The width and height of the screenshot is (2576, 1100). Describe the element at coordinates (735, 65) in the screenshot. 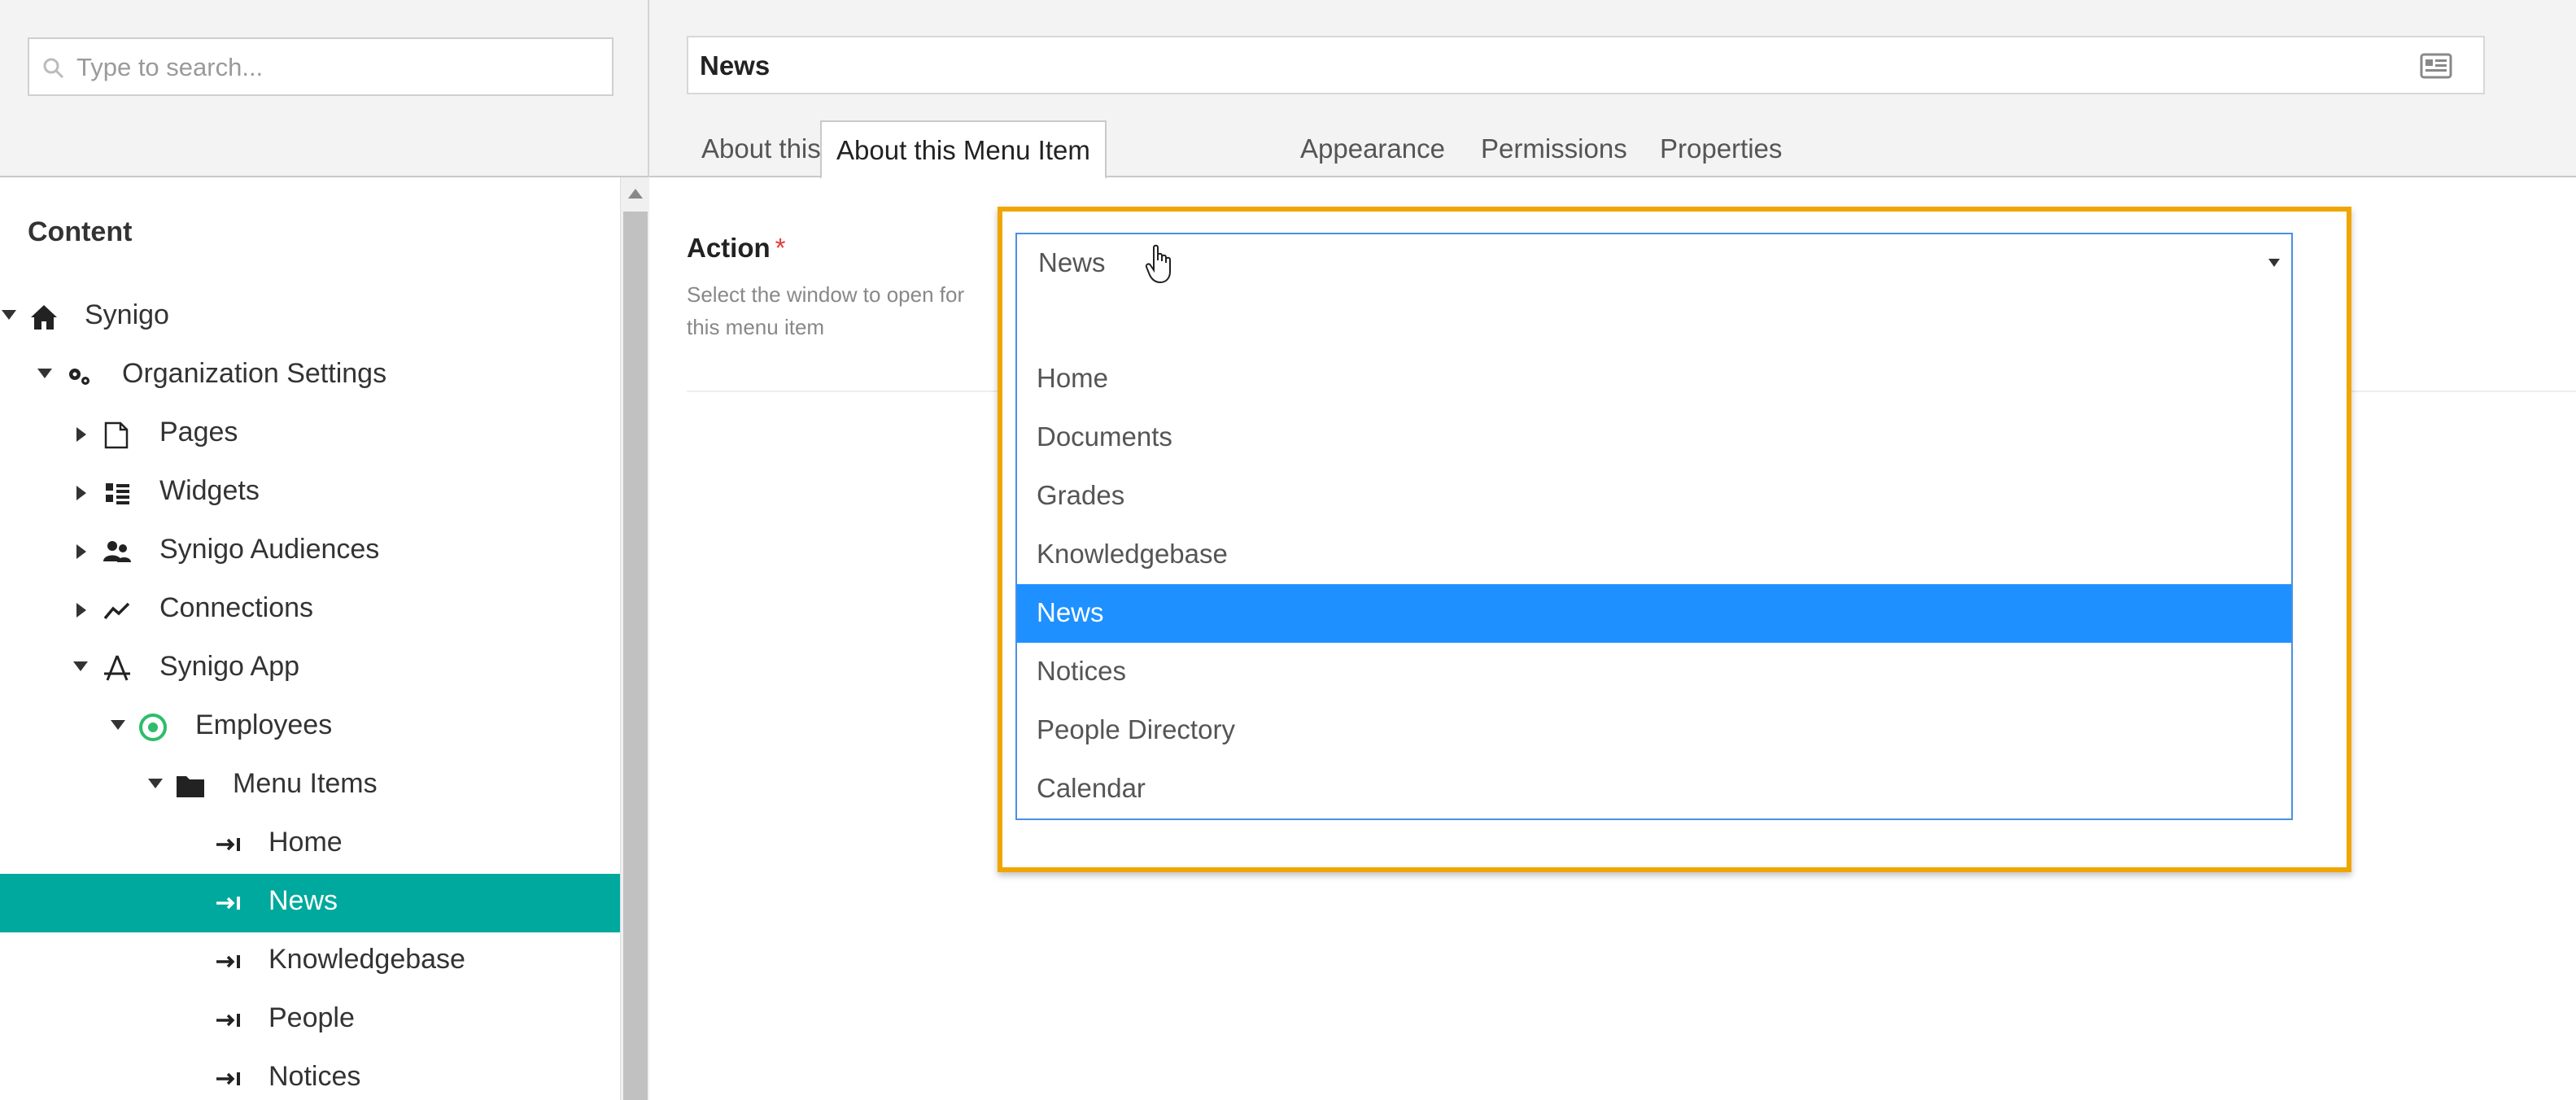

I see `item-title: News` at that location.